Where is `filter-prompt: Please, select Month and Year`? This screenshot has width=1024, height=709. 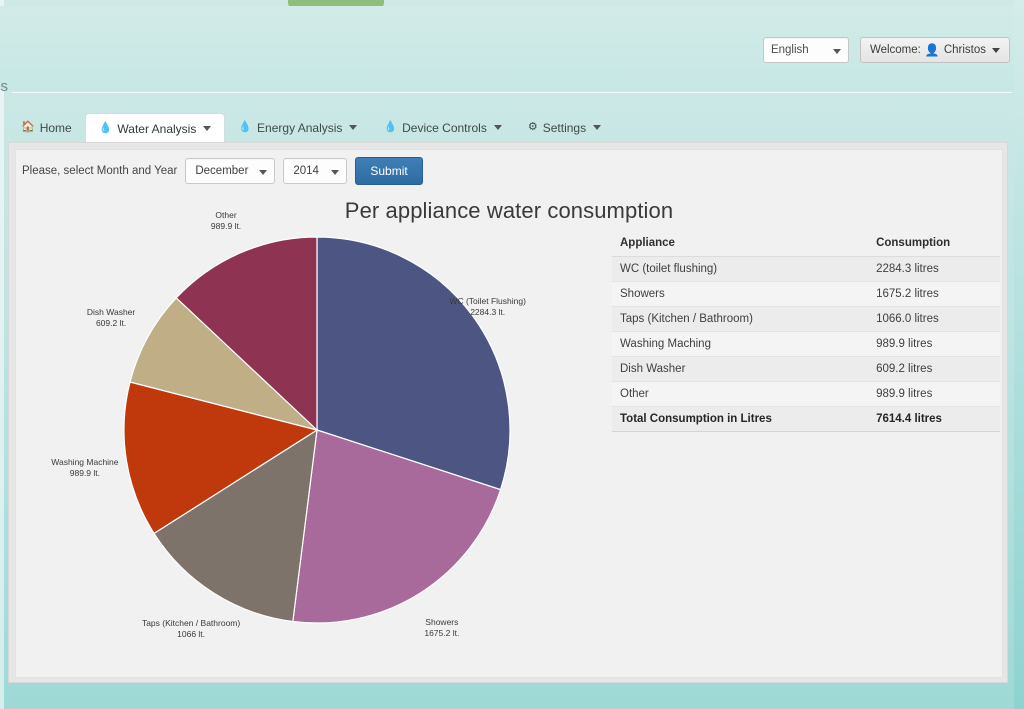 filter-prompt: Please, select Month and Year is located at coordinates (100, 171).